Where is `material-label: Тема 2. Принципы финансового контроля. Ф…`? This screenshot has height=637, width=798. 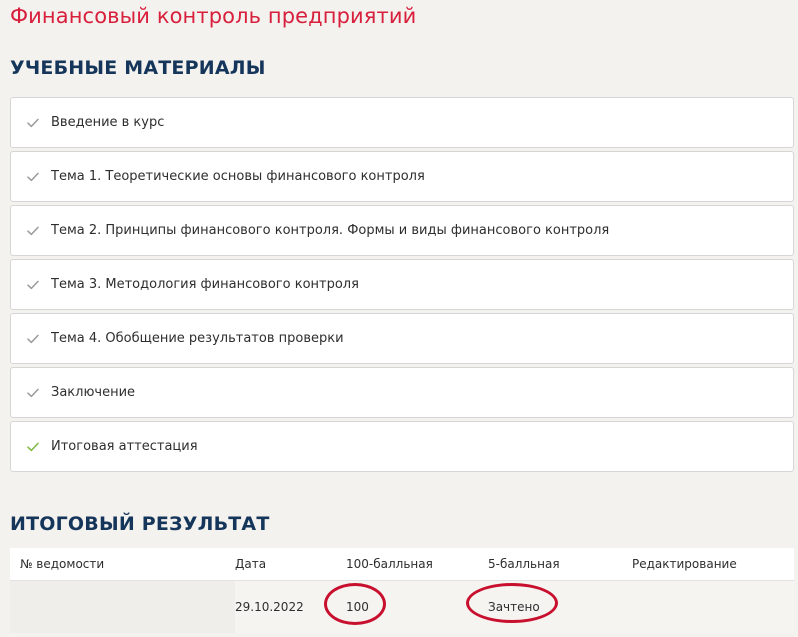 material-label: Тема 2. Принципы финансового контроля. Ф… is located at coordinates (330, 230).